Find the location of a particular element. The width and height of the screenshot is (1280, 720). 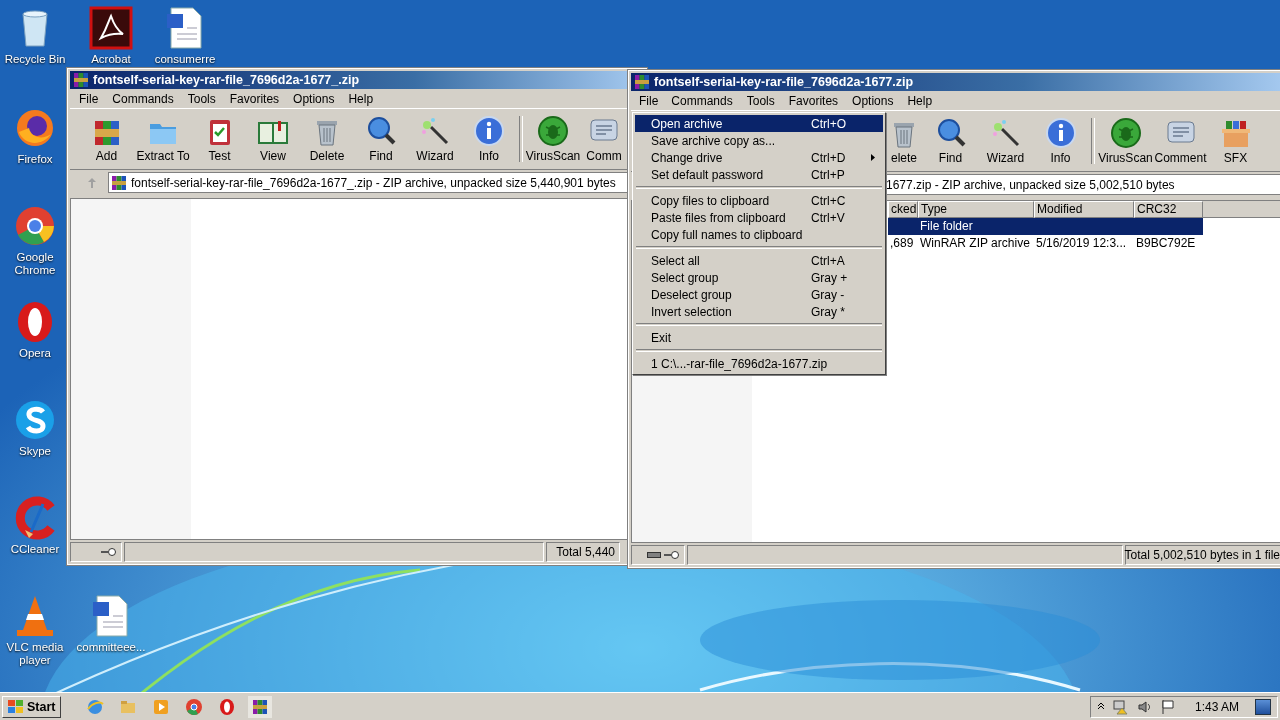

menu-option: Open archive Ctrl+O is located at coordinates (759, 123).